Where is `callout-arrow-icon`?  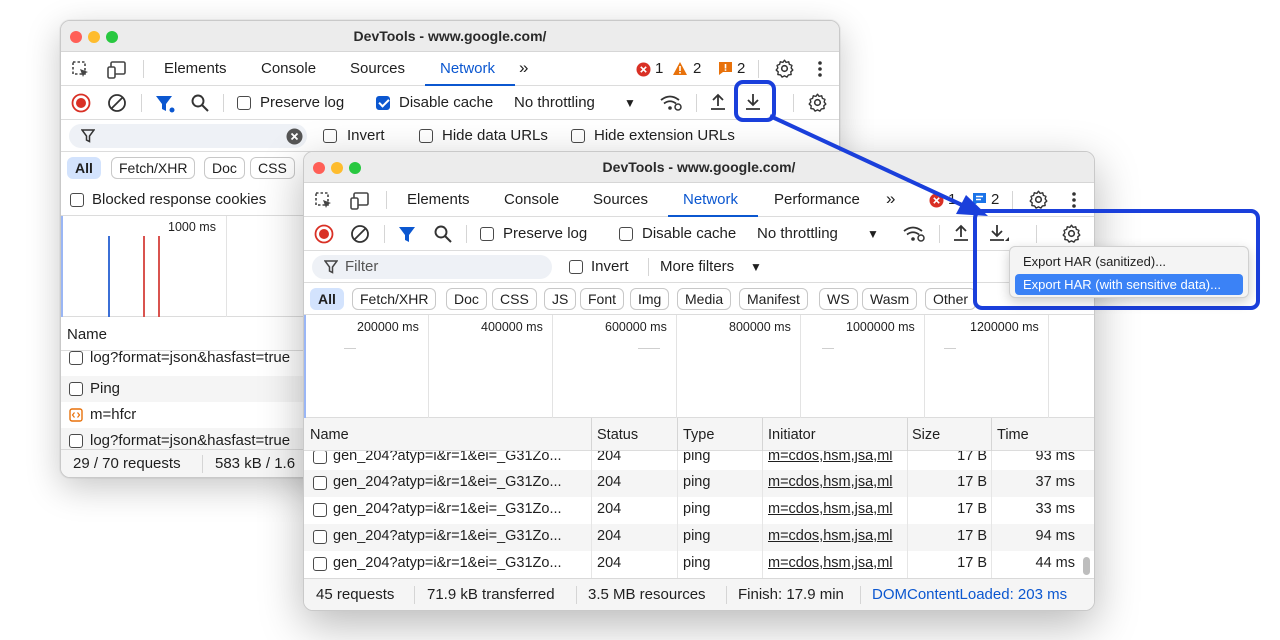 callout-arrow-icon is located at coordinates (878, 165).